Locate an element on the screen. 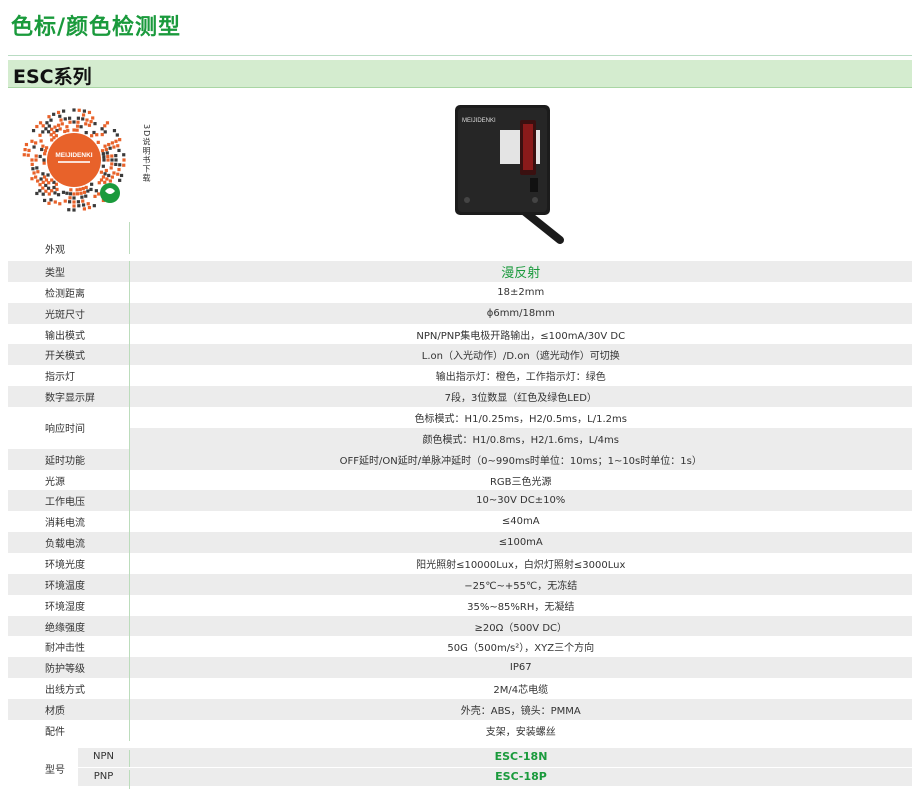 The image size is (922, 795). product-brand: MEIJIDENKI is located at coordinates (479, 121).